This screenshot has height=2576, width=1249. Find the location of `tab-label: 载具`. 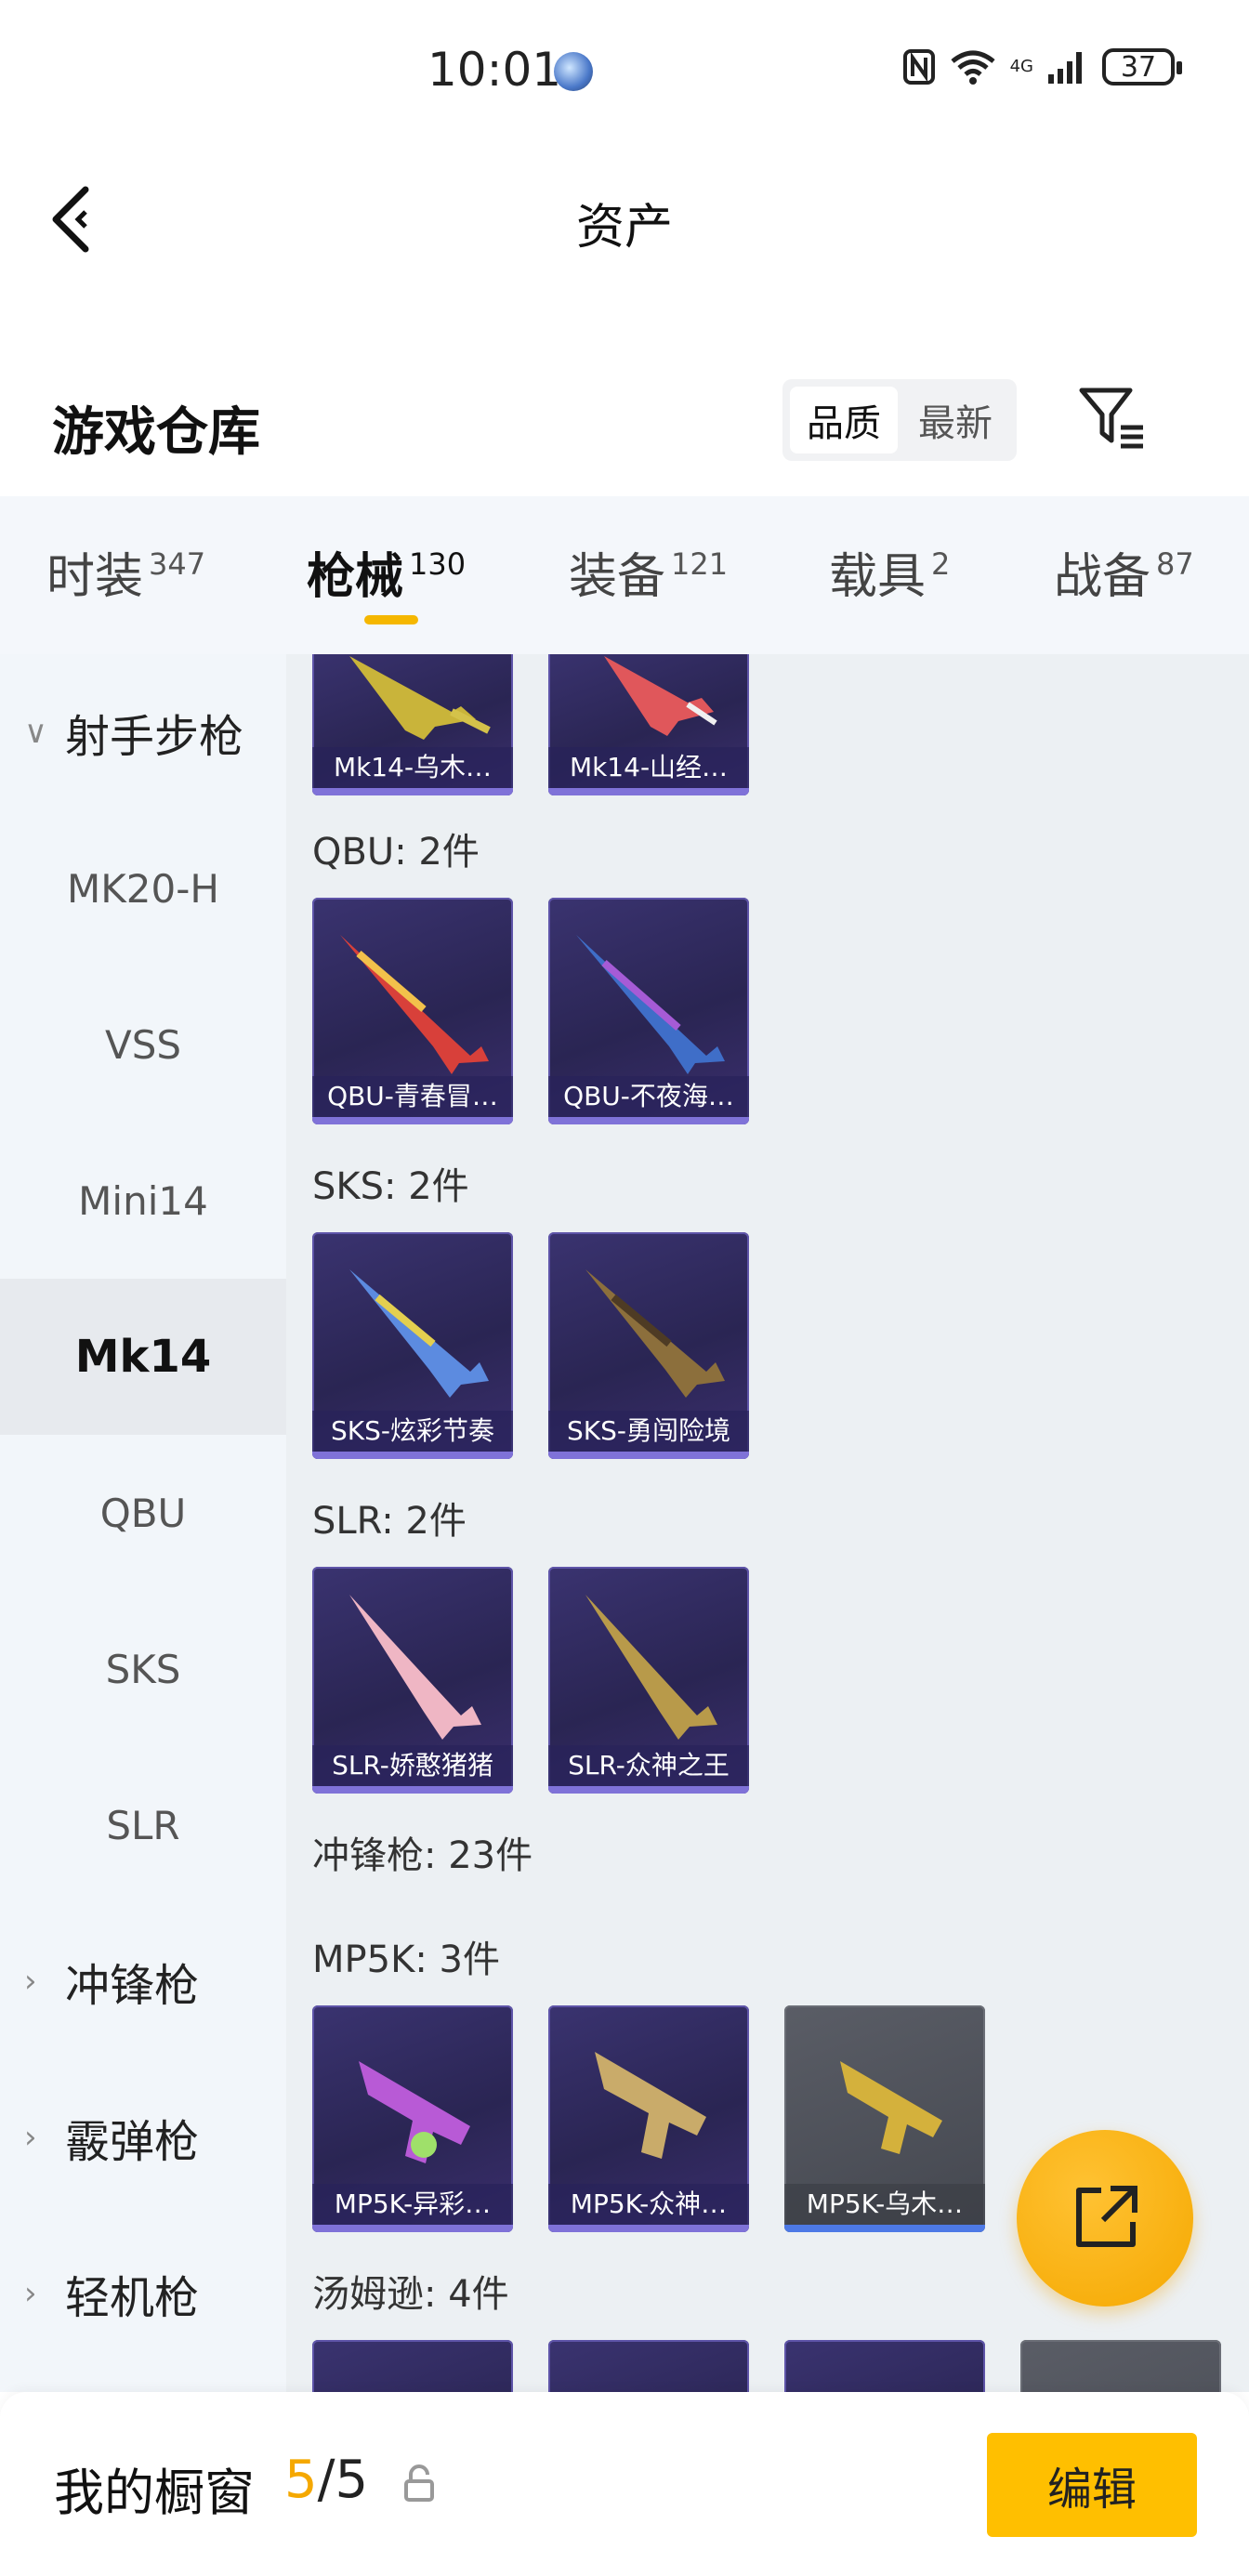

tab-label: 载具 is located at coordinates (878, 577).